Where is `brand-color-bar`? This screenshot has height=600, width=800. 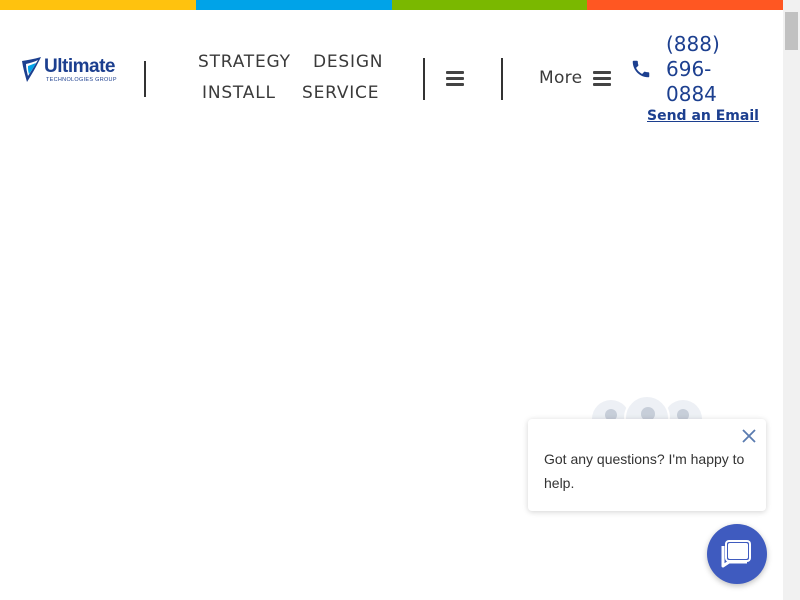
brand-color-bar is located at coordinates (391, 5).